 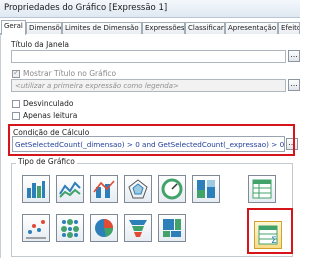 What do you see at coordinates (163, 28) in the screenshot?
I see `tab-expressoes: Expressões` at bounding box center [163, 28].